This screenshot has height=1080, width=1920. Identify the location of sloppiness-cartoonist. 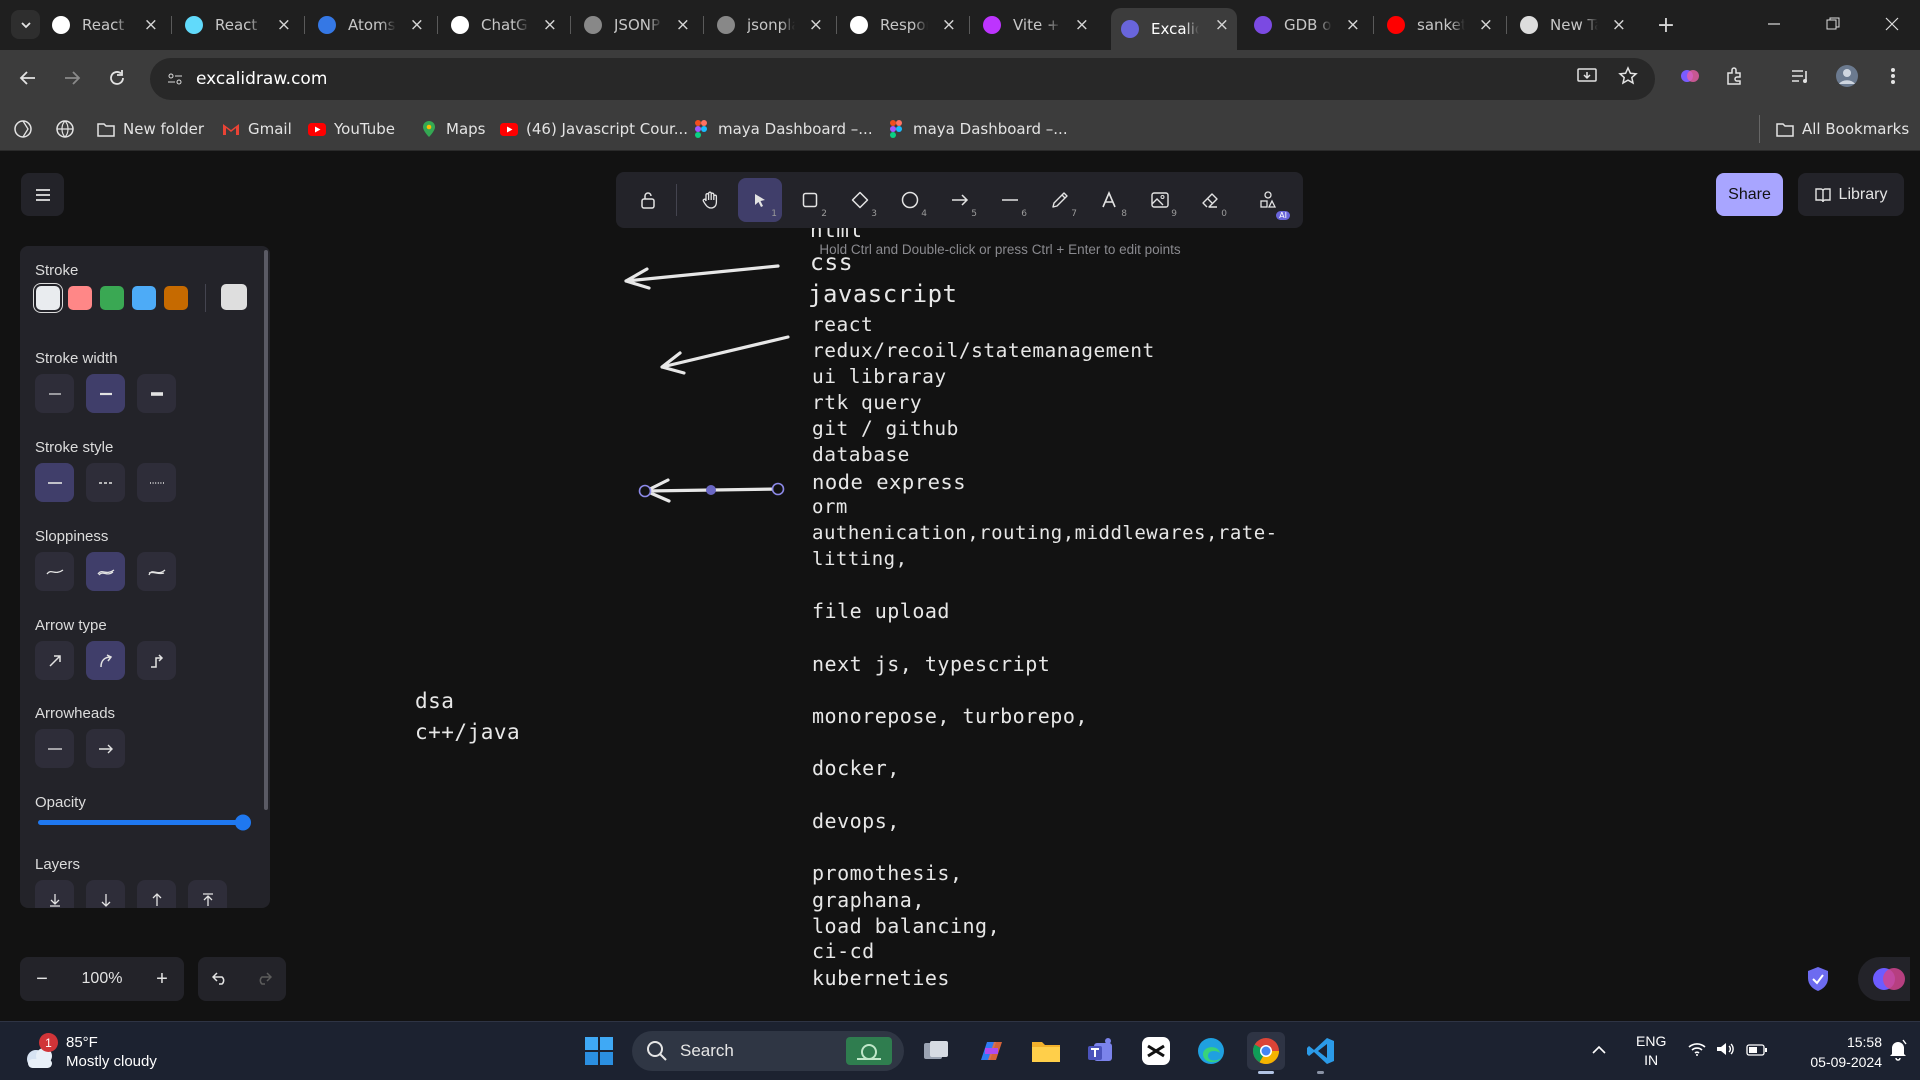
(156, 571).